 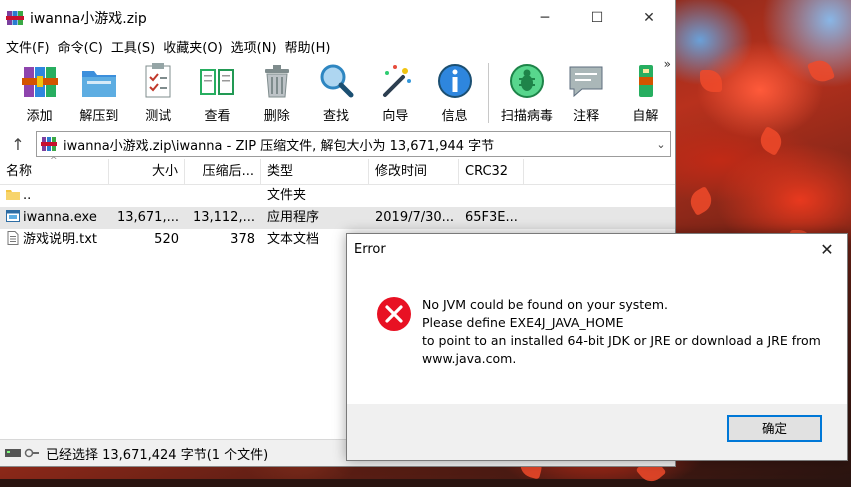 What do you see at coordinates (18, 144) in the screenshot?
I see `up-arrow-icon: ↑` at bounding box center [18, 144].